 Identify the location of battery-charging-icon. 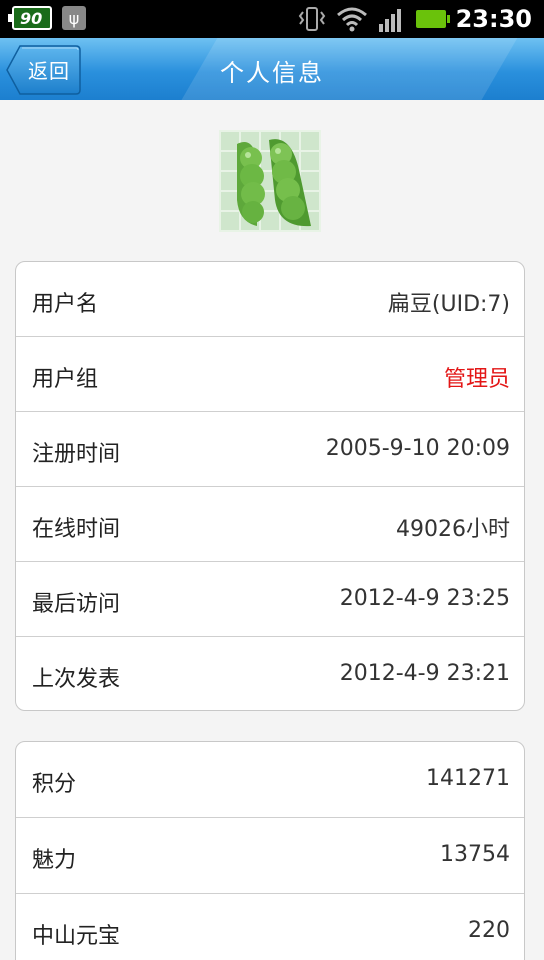
(432, 19).